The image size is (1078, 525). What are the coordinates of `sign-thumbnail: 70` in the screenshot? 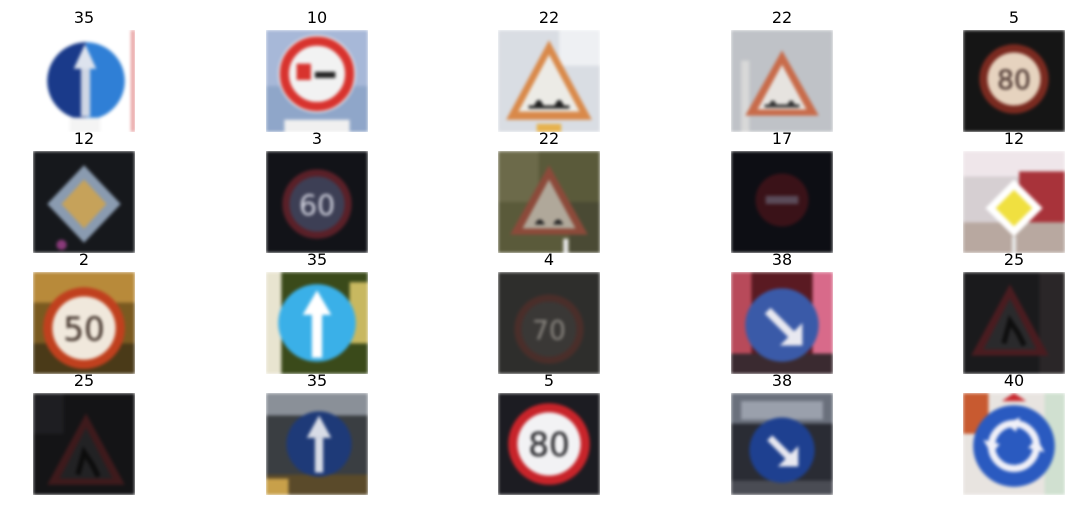 It's located at (549, 323).